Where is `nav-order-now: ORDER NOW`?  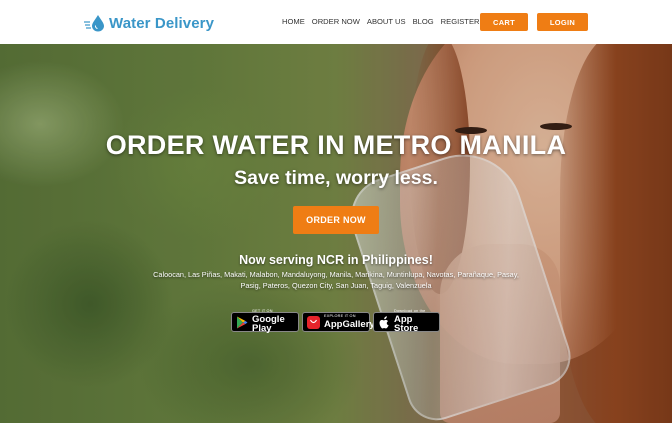
nav-order-now: ORDER NOW is located at coordinates (336, 21).